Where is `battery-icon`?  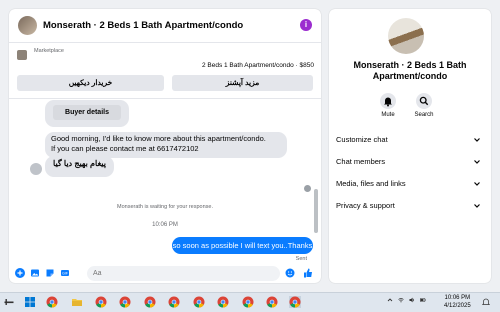 battery-icon is located at coordinates (423, 300).